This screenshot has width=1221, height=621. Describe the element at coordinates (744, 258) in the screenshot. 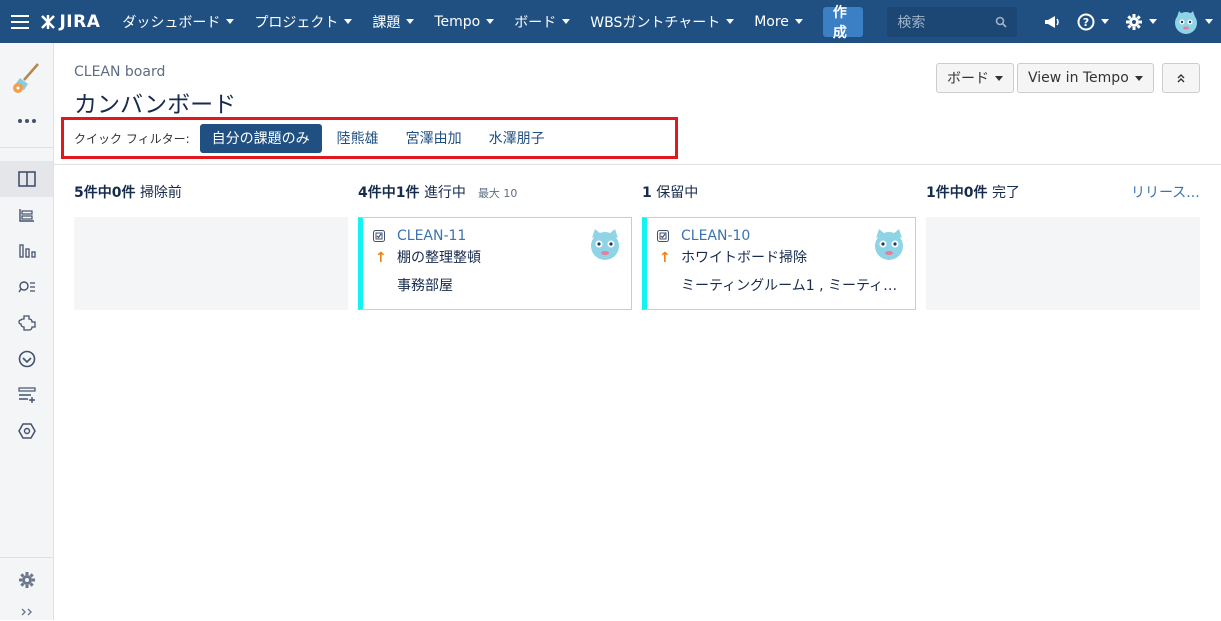

I see `issue-summary: ホワイトボード掃除` at that location.